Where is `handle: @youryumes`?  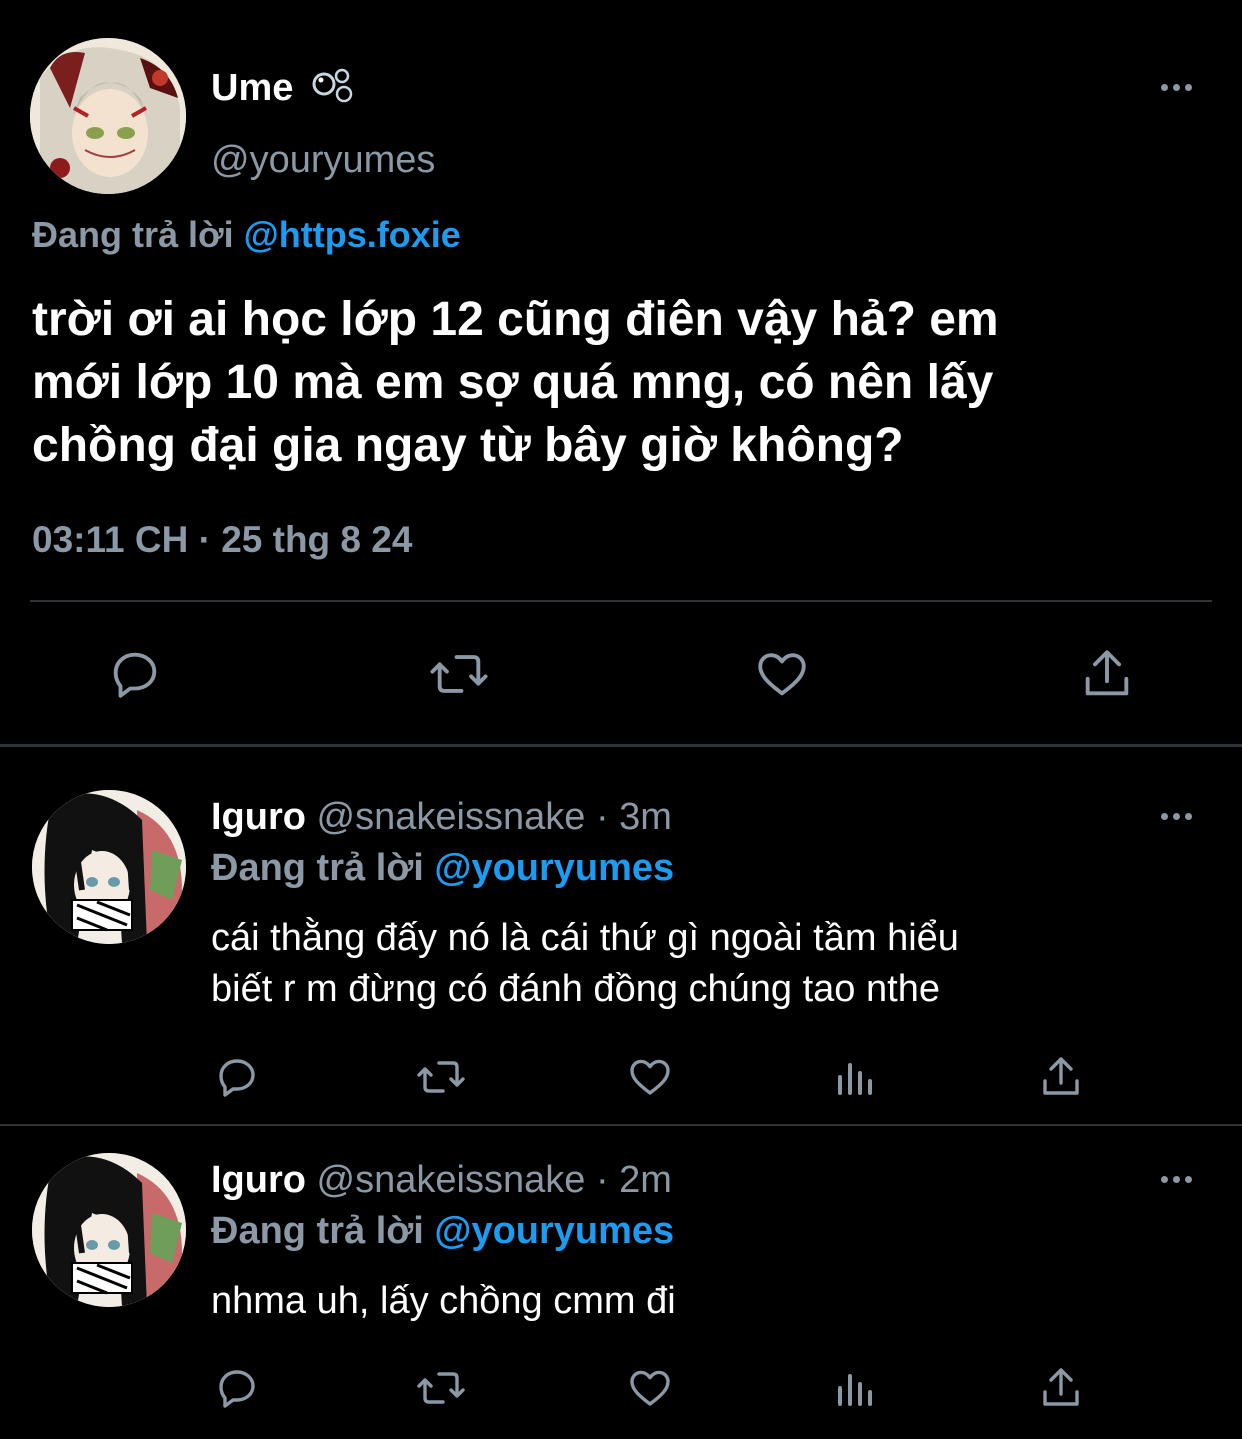 handle: @youryumes is located at coordinates (323, 160).